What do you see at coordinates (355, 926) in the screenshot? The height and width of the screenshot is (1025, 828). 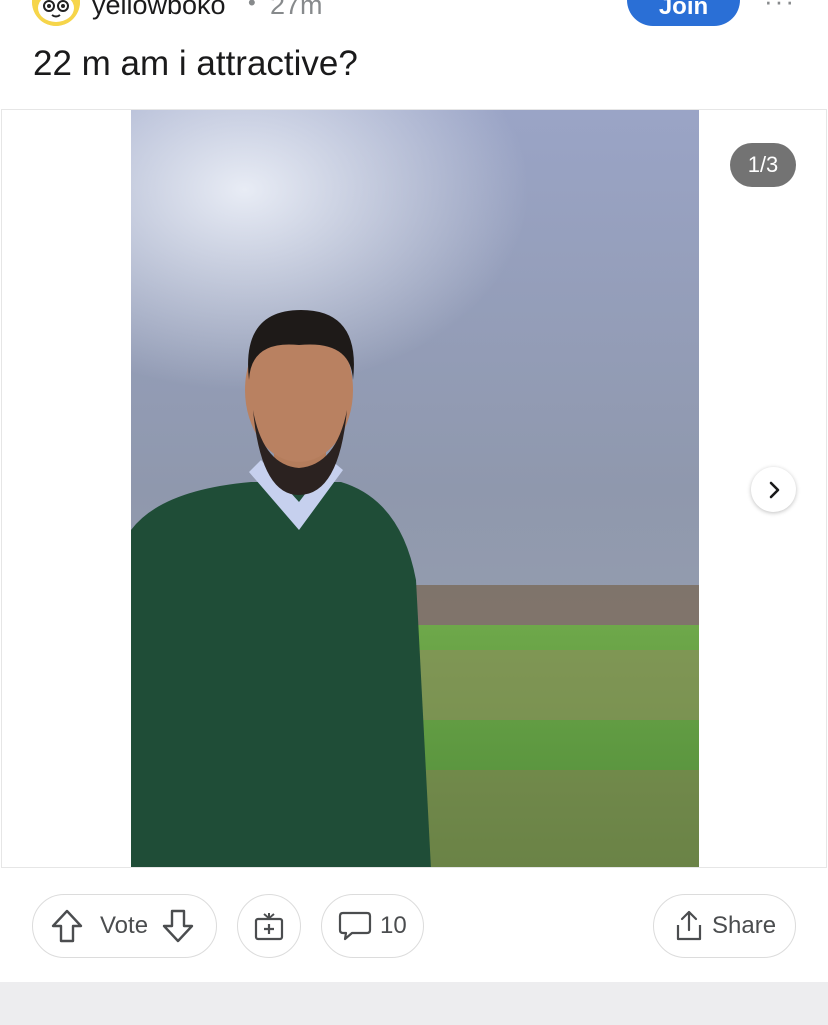 I see `comment-bubble-icon` at bounding box center [355, 926].